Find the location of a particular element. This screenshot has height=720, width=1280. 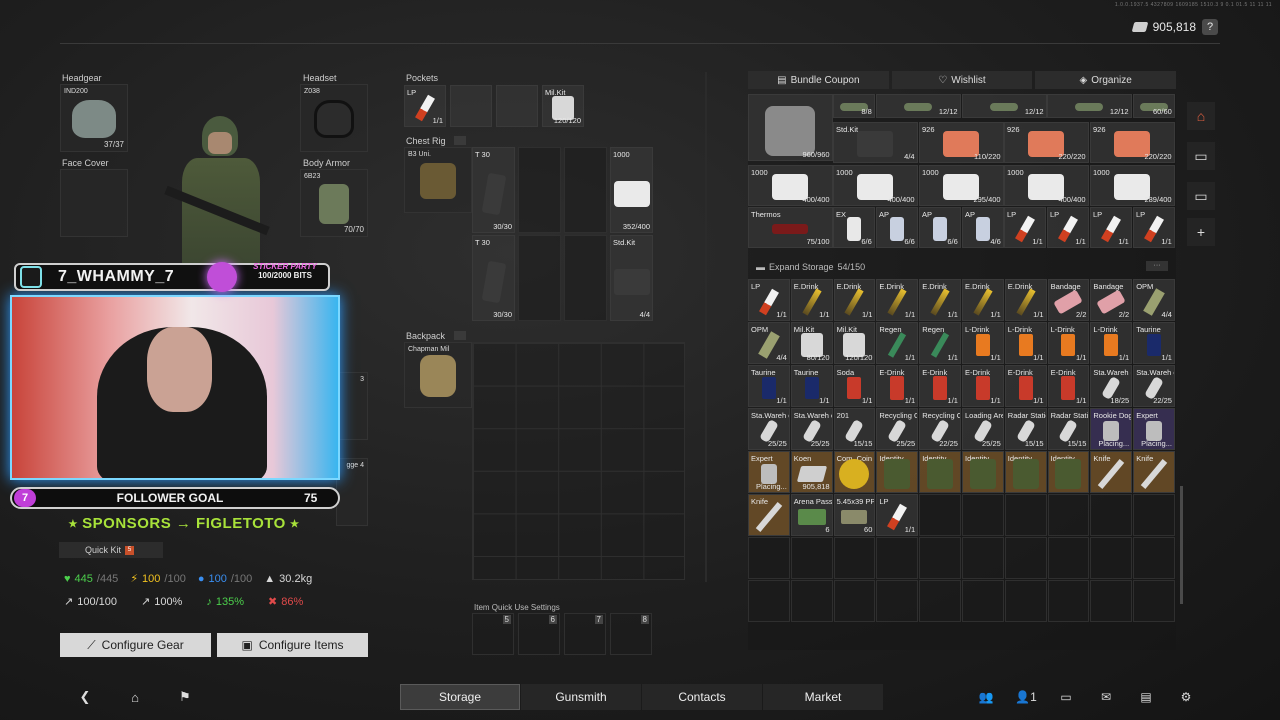

item-cell: Soda 1/1 is located at coordinates (854, 386).